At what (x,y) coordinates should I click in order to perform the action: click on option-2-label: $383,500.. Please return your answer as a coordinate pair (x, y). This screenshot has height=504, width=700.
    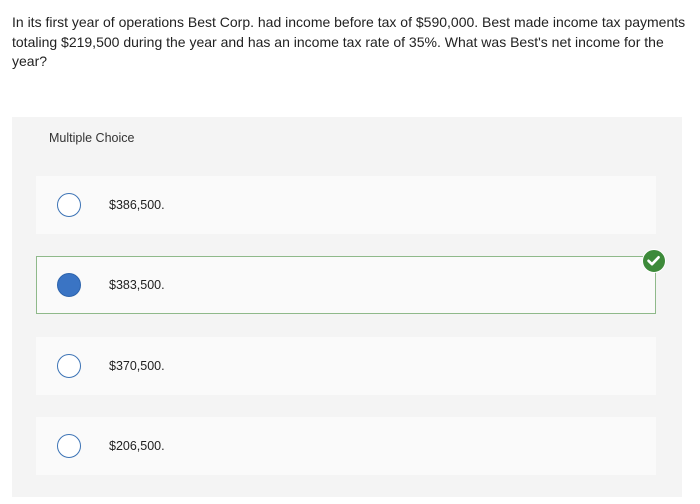
    Looking at the image, I should click on (137, 285).